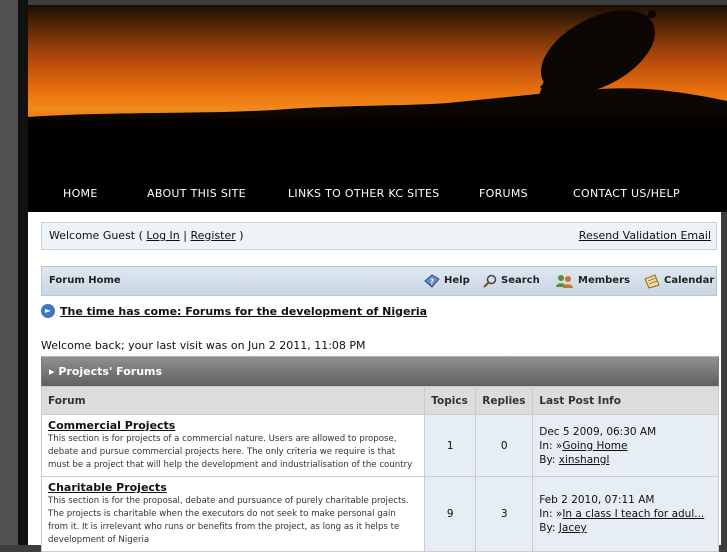 This screenshot has height=552, width=727. What do you see at coordinates (54, 371) in the screenshot?
I see `category-arrow-icon: ▸` at bounding box center [54, 371].